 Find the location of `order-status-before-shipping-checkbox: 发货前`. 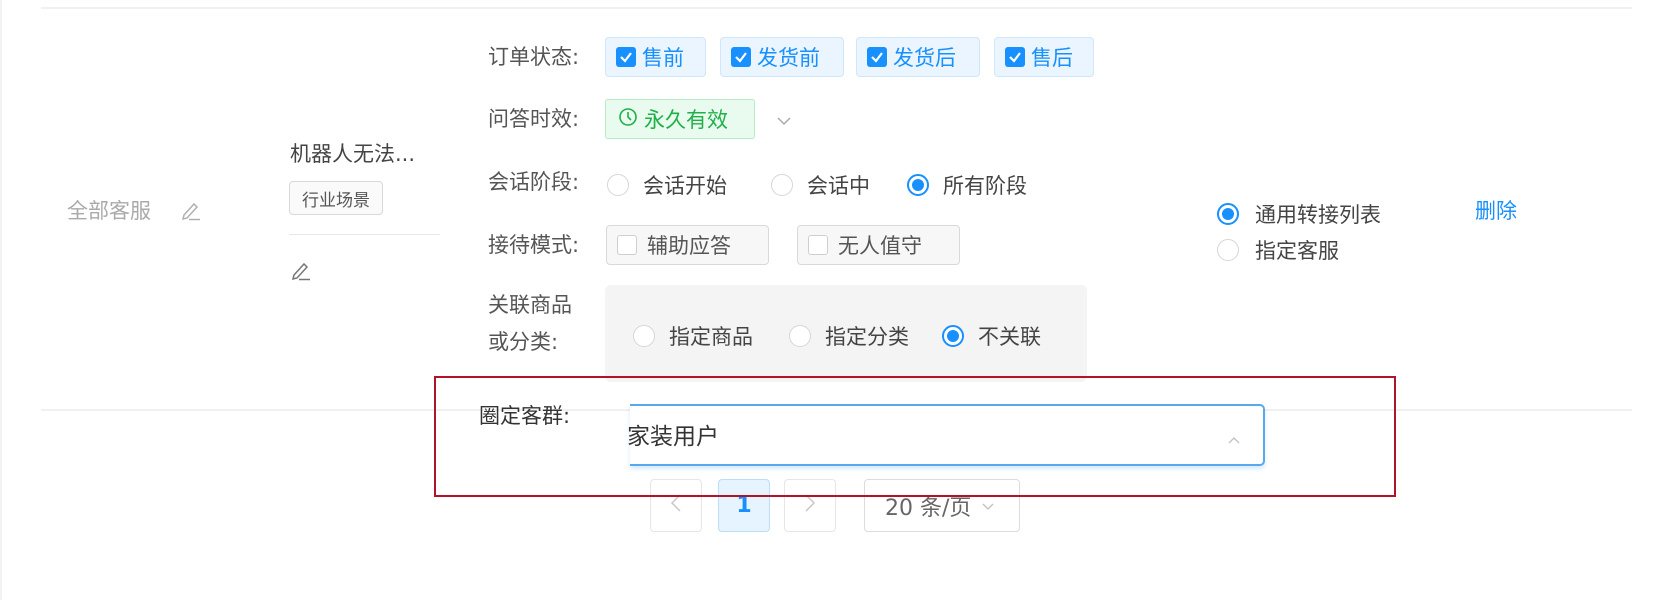

order-status-before-shipping-checkbox: 发货前 is located at coordinates (782, 57).